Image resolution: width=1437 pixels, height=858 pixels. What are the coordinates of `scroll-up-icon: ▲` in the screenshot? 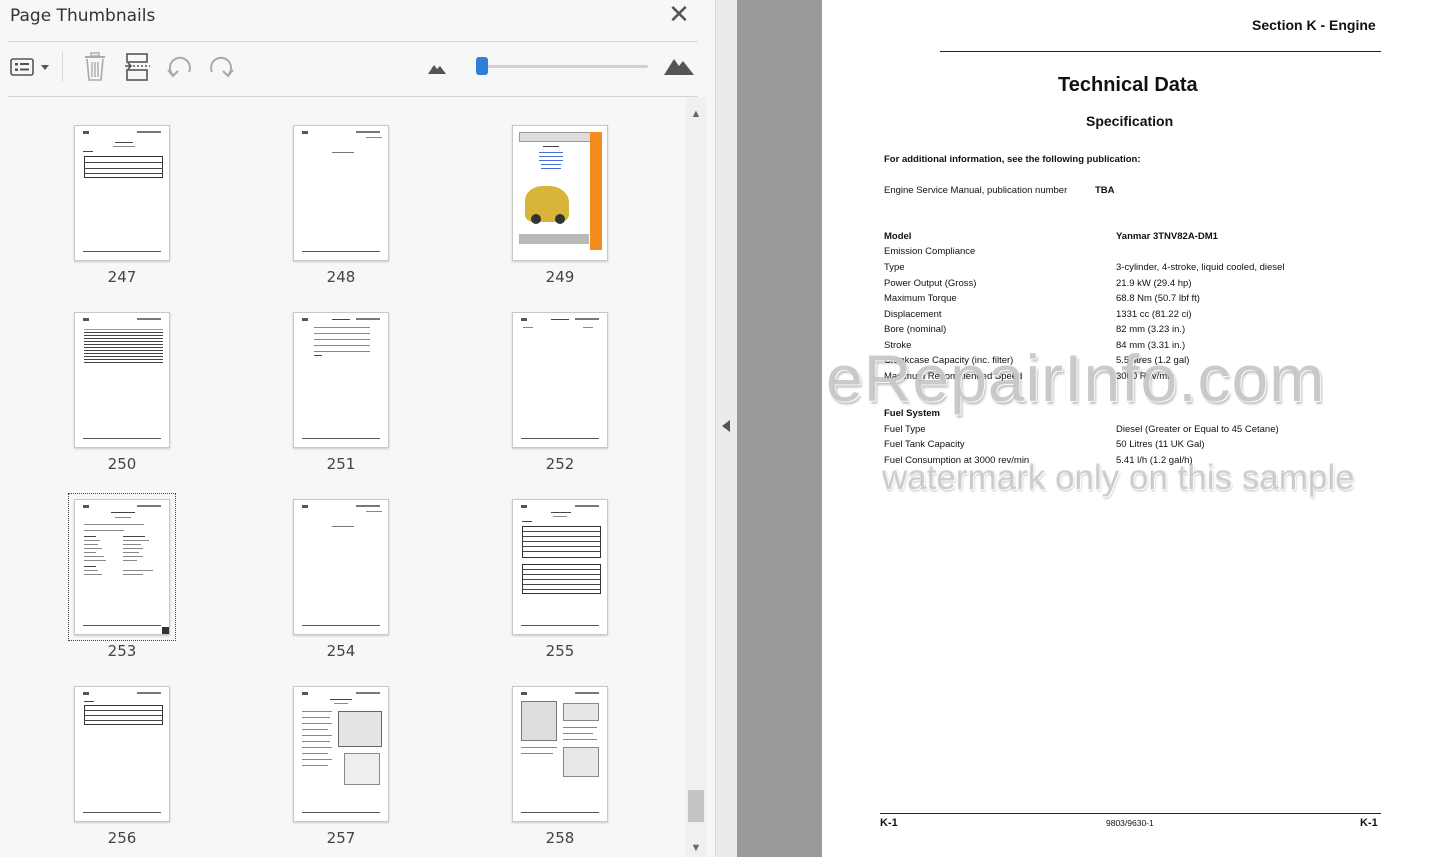 It's located at (696, 114).